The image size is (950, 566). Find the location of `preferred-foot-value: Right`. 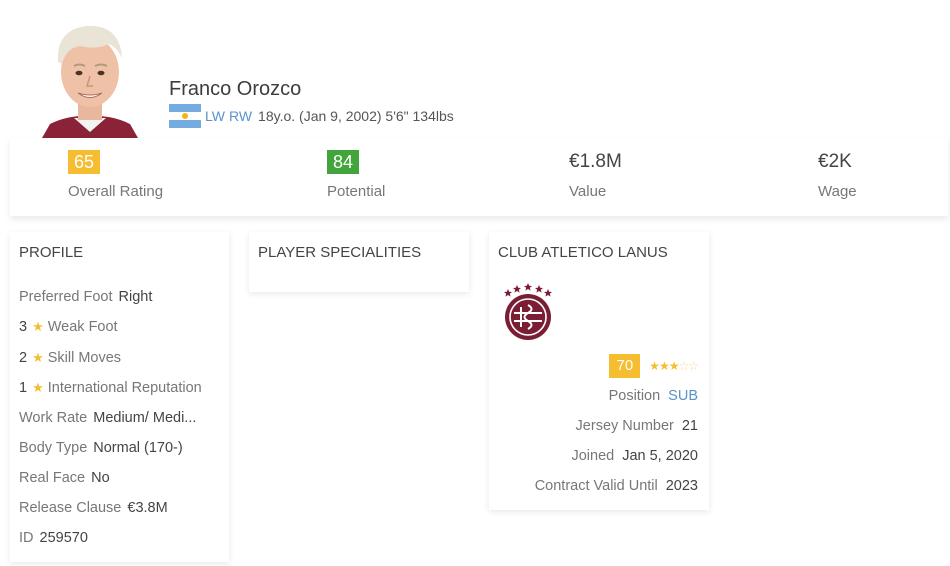

preferred-foot-value: Right is located at coordinates (135, 297).